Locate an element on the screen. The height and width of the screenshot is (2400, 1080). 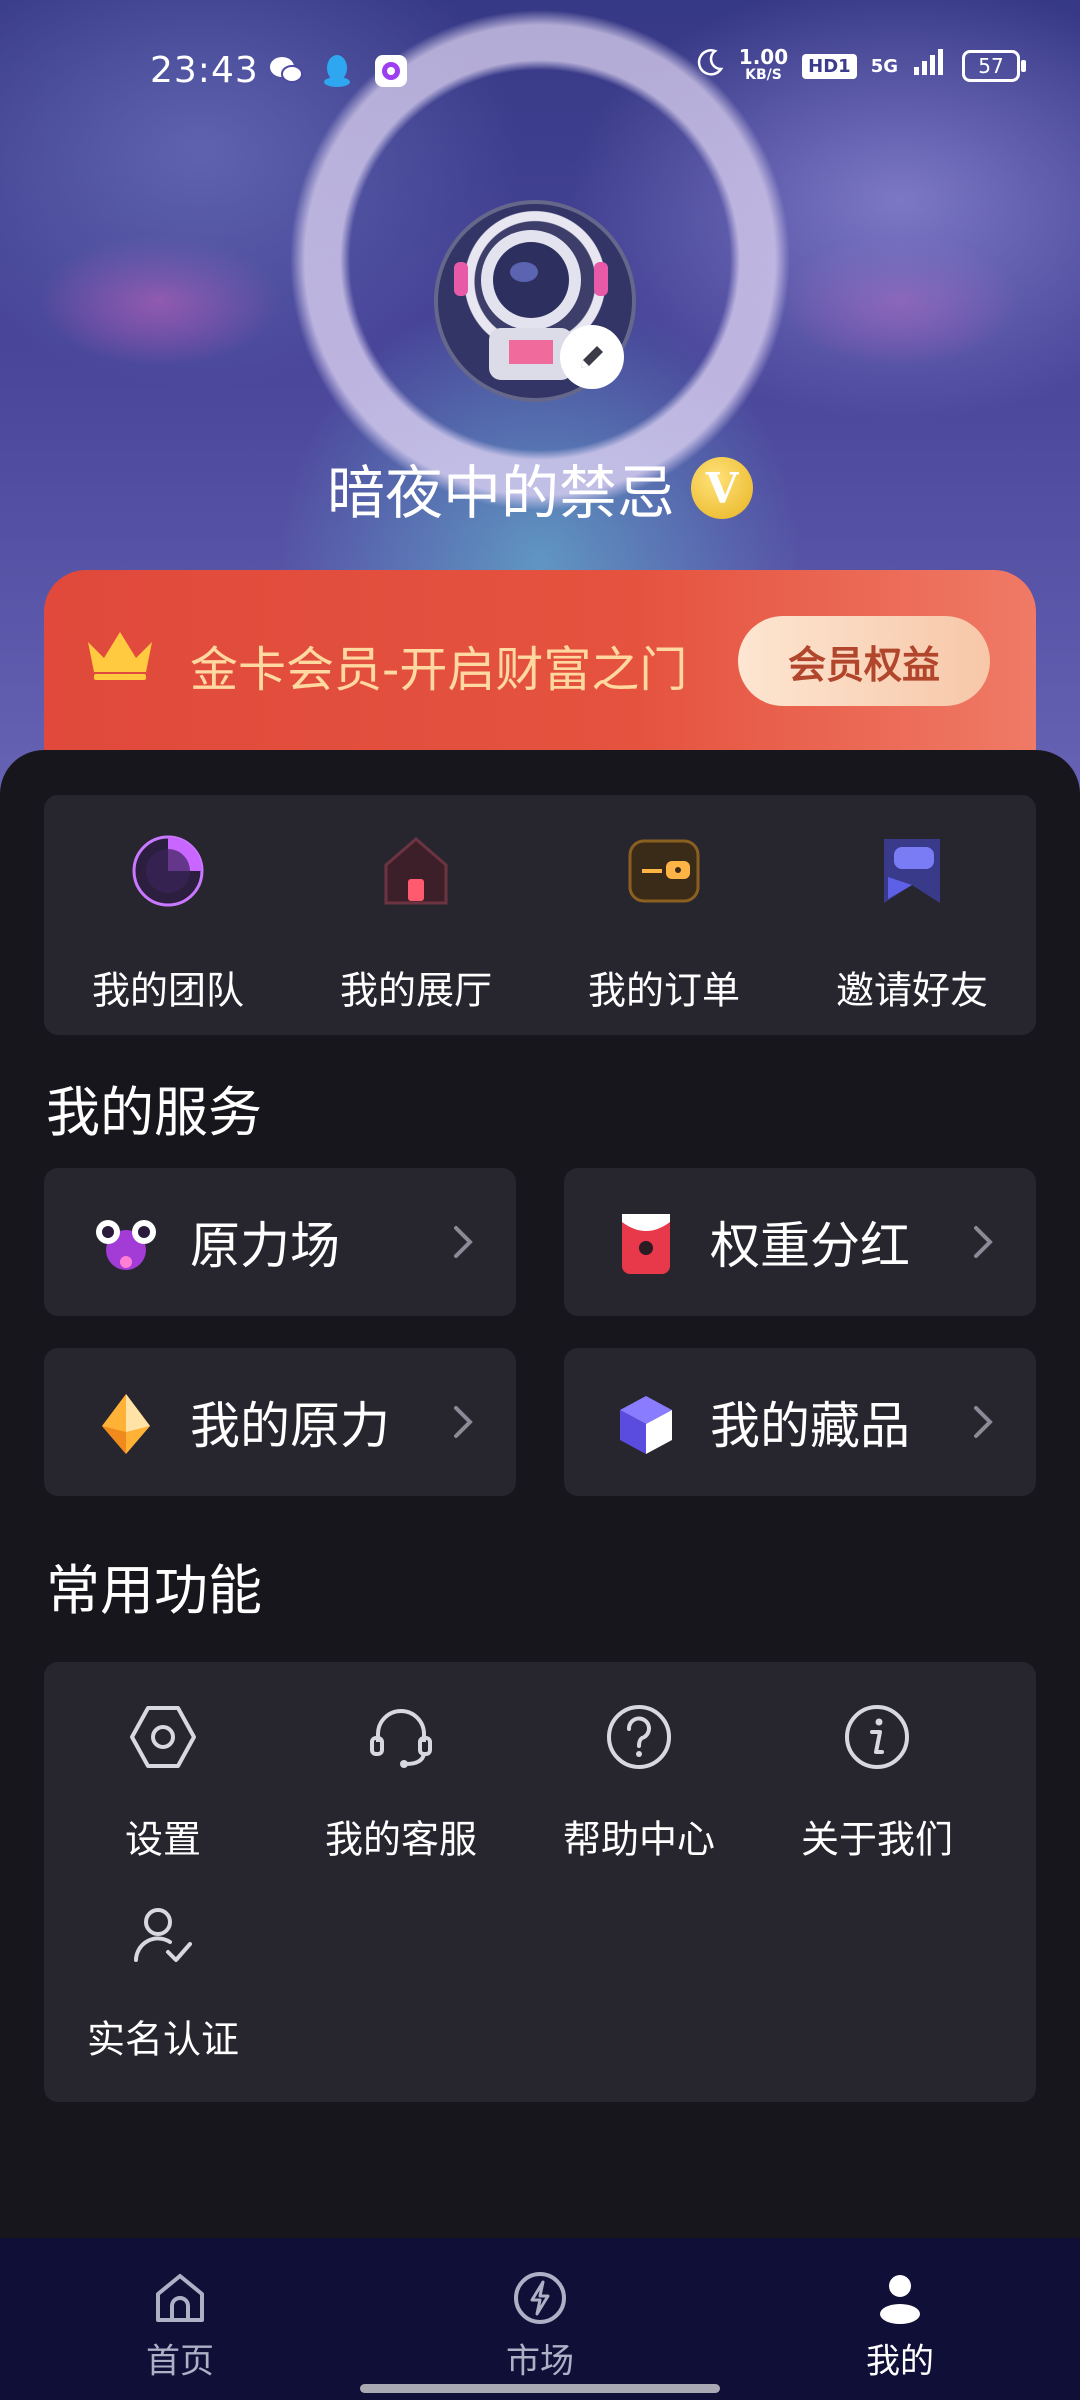
home-icon is located at coordinates (180, 2298).